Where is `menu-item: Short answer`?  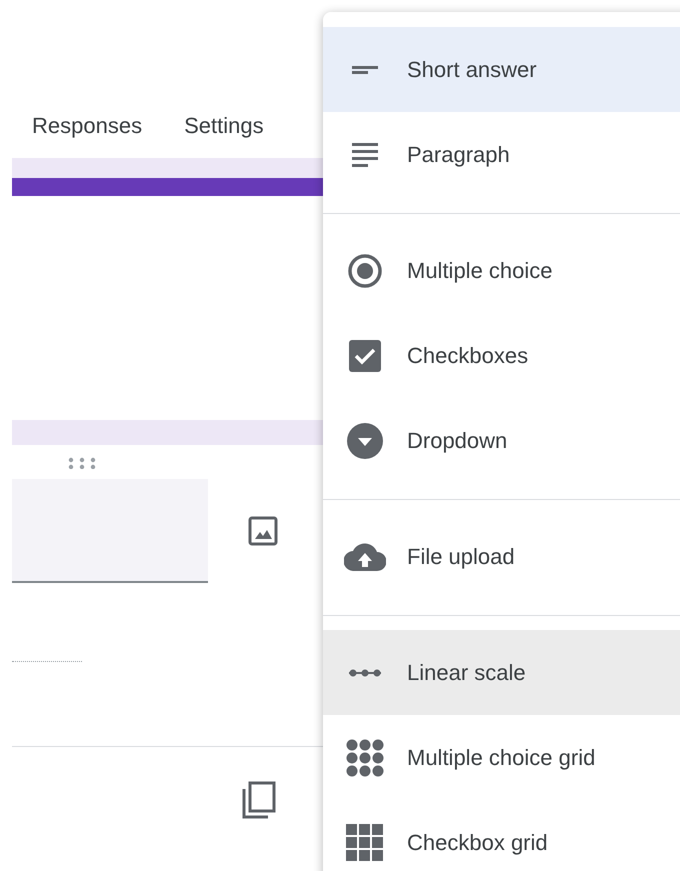
menu-item: Short answer is located at coordinates (501, 69).